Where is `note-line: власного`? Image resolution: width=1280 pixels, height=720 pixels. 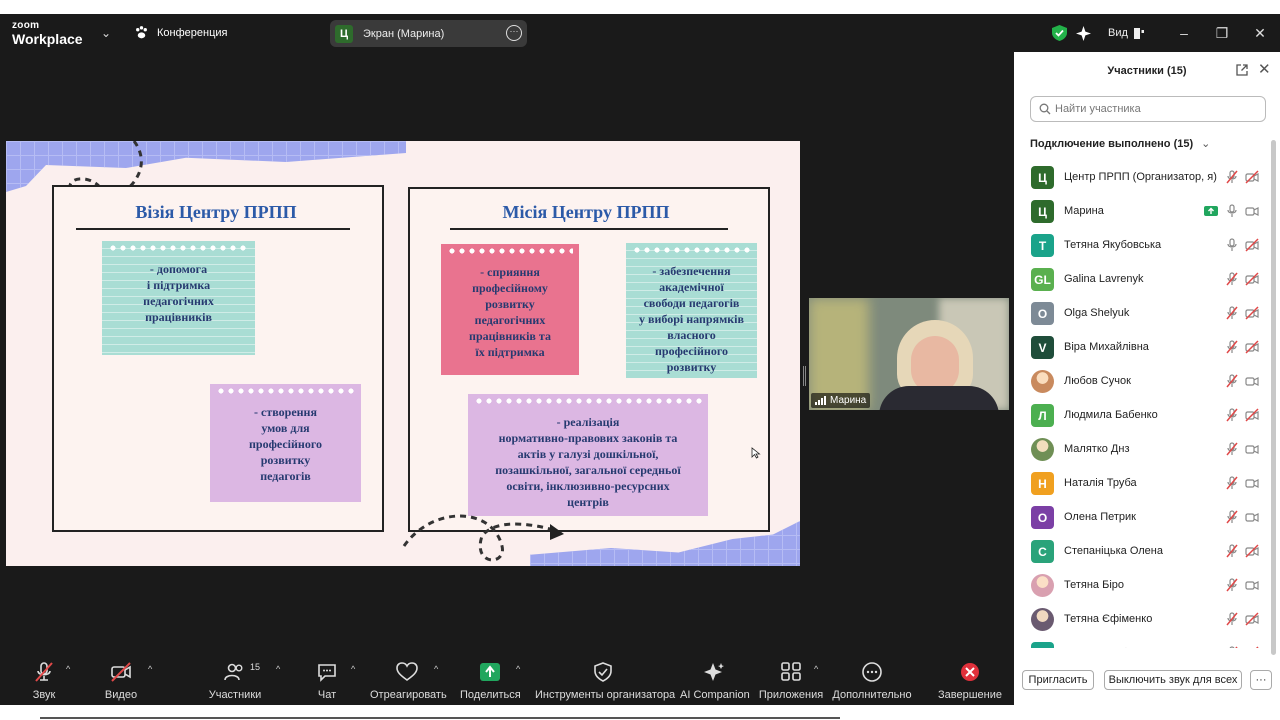
note-line: власного is located at coordinates (691, 335).